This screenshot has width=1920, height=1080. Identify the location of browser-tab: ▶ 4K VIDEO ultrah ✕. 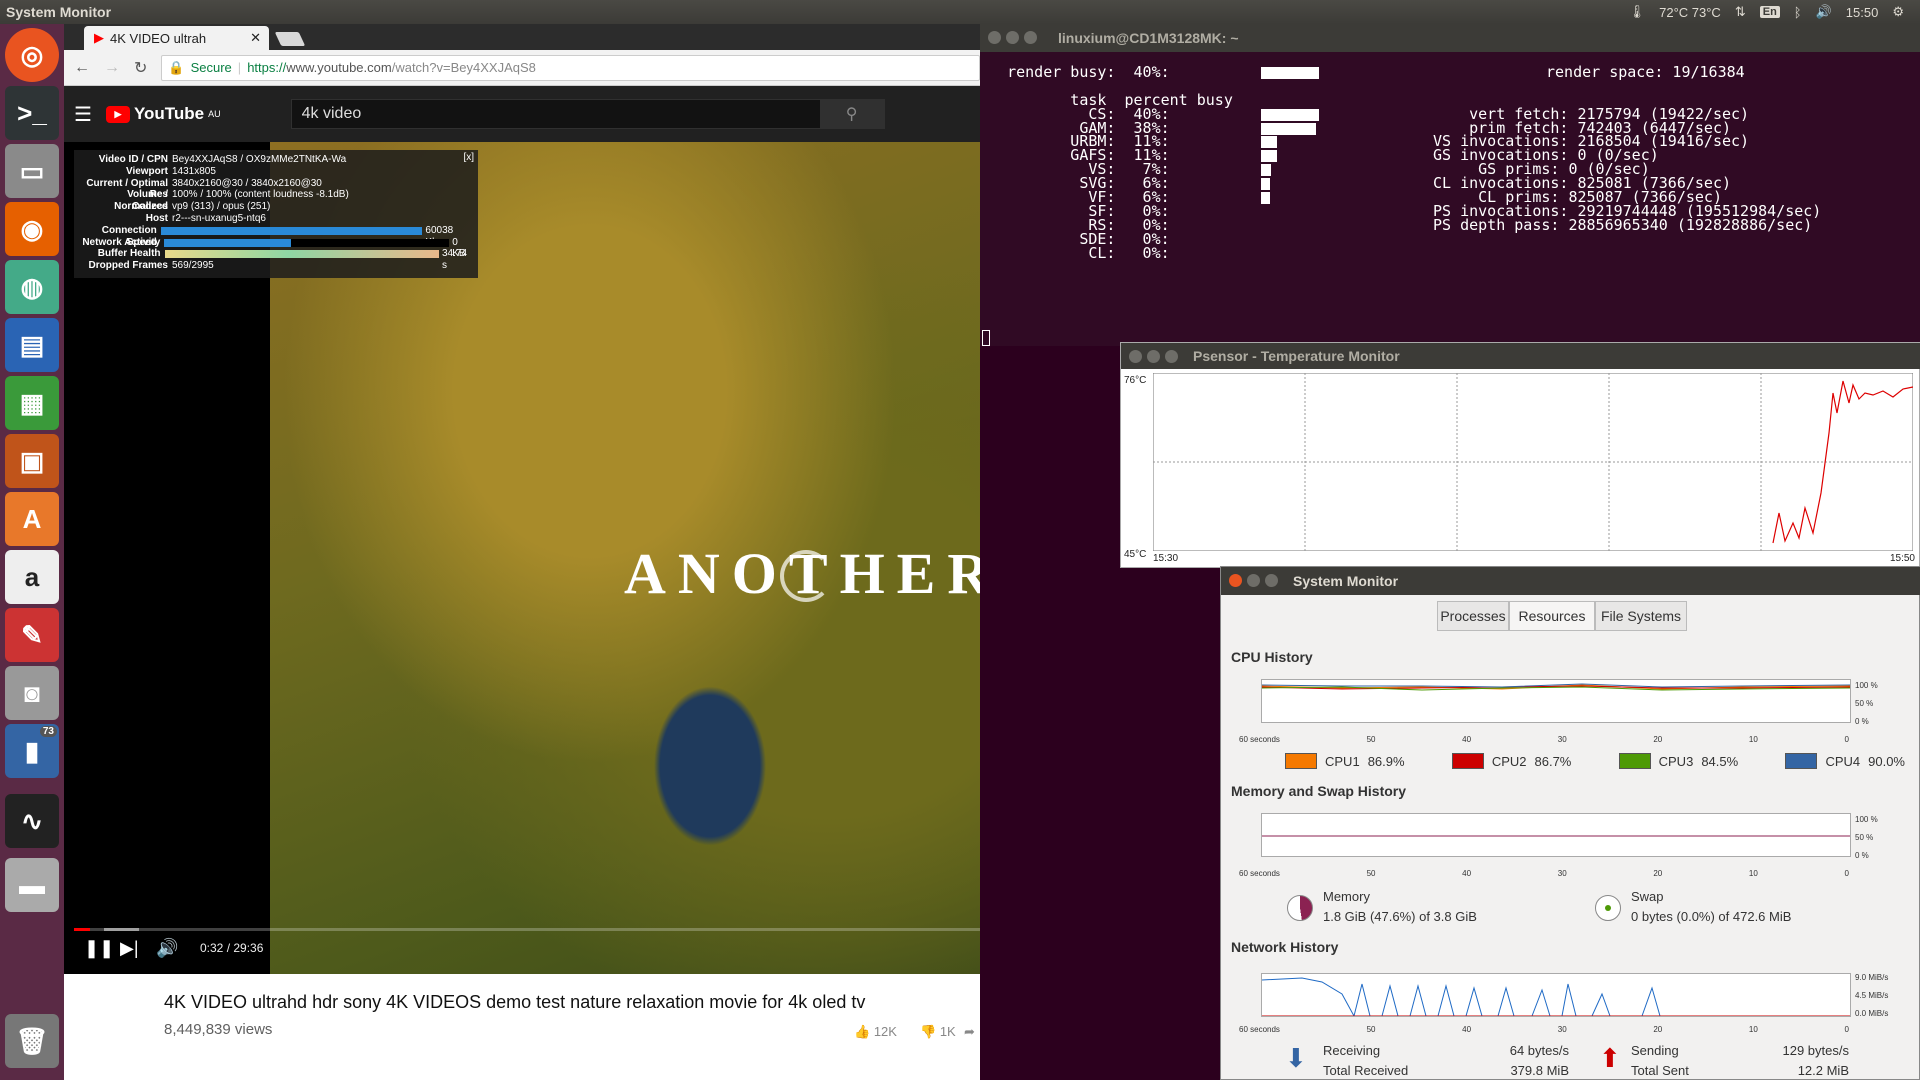
(176, 38).